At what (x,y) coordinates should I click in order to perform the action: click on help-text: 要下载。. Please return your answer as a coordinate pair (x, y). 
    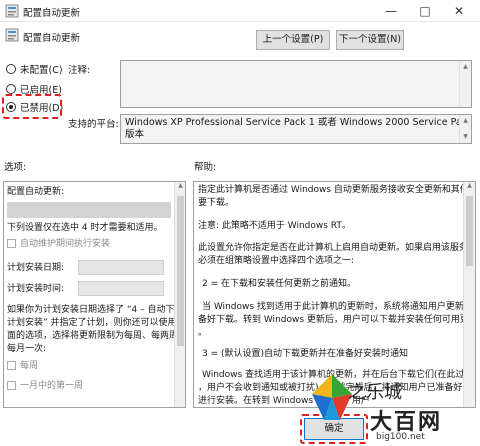
    Looking at the image, I should click on (216, 203).